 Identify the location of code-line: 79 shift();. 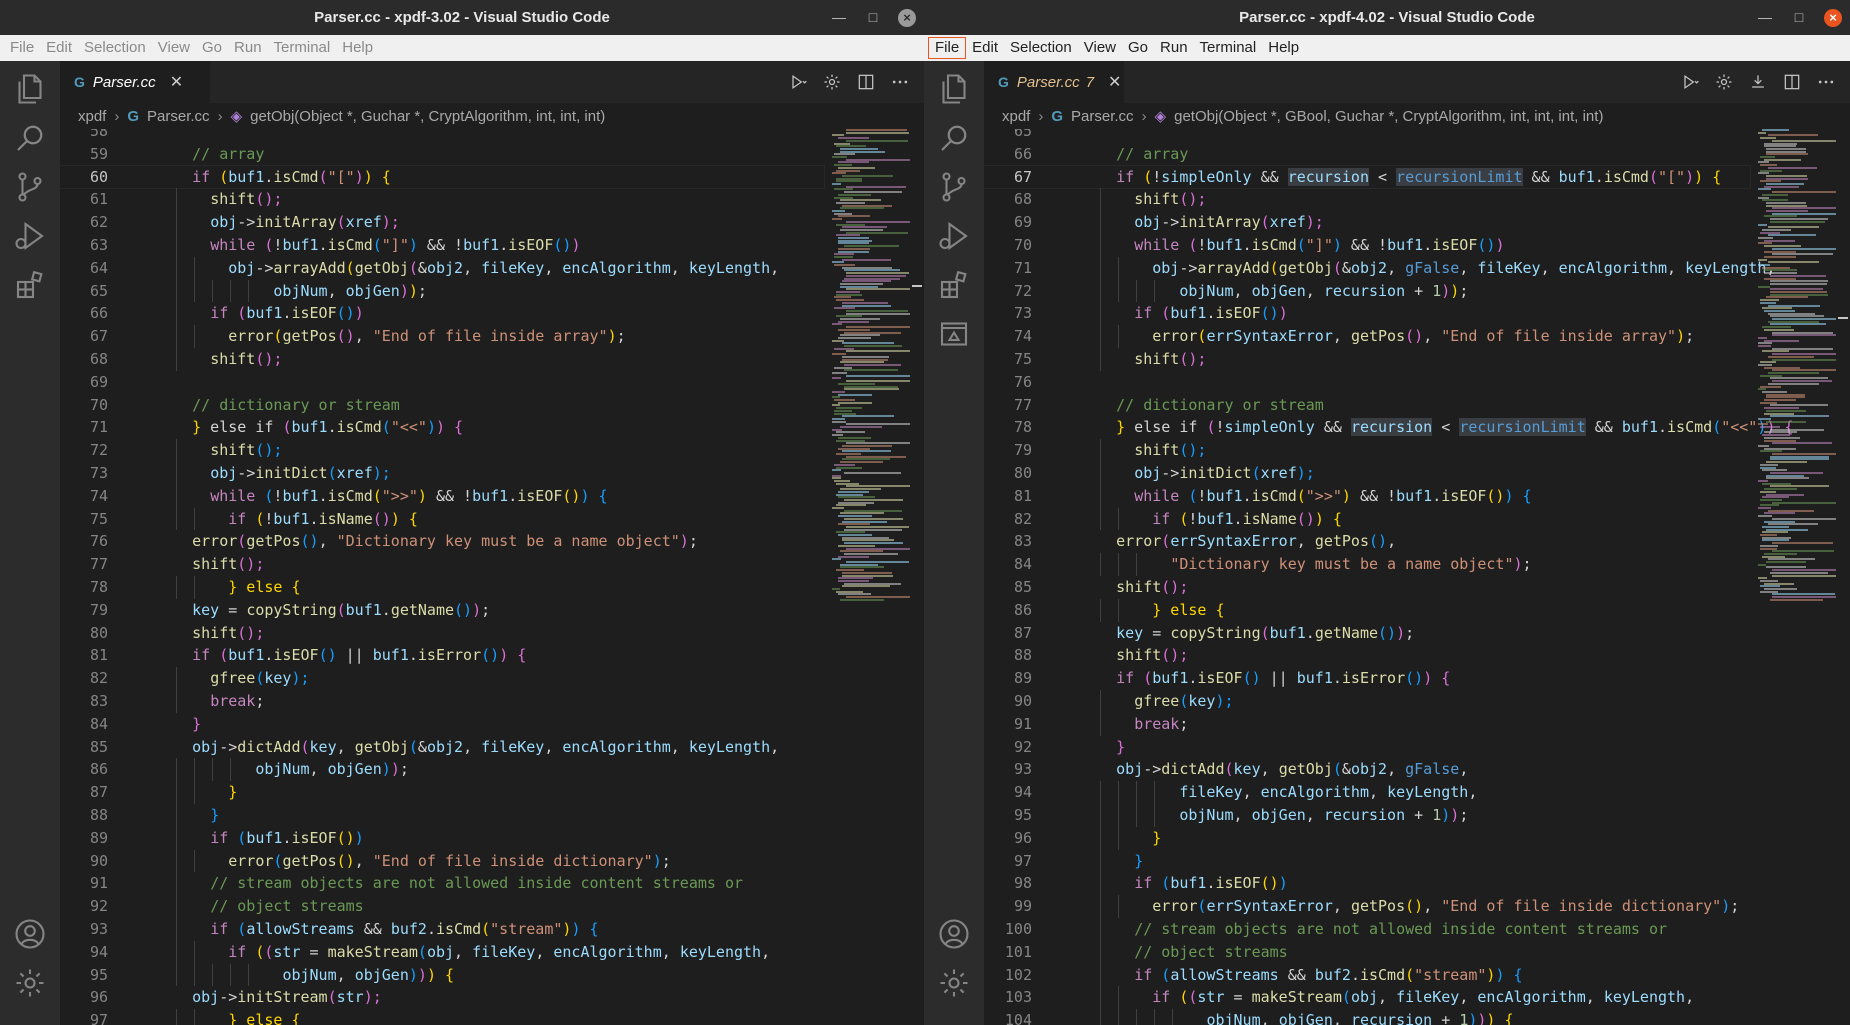
(1367, 450).